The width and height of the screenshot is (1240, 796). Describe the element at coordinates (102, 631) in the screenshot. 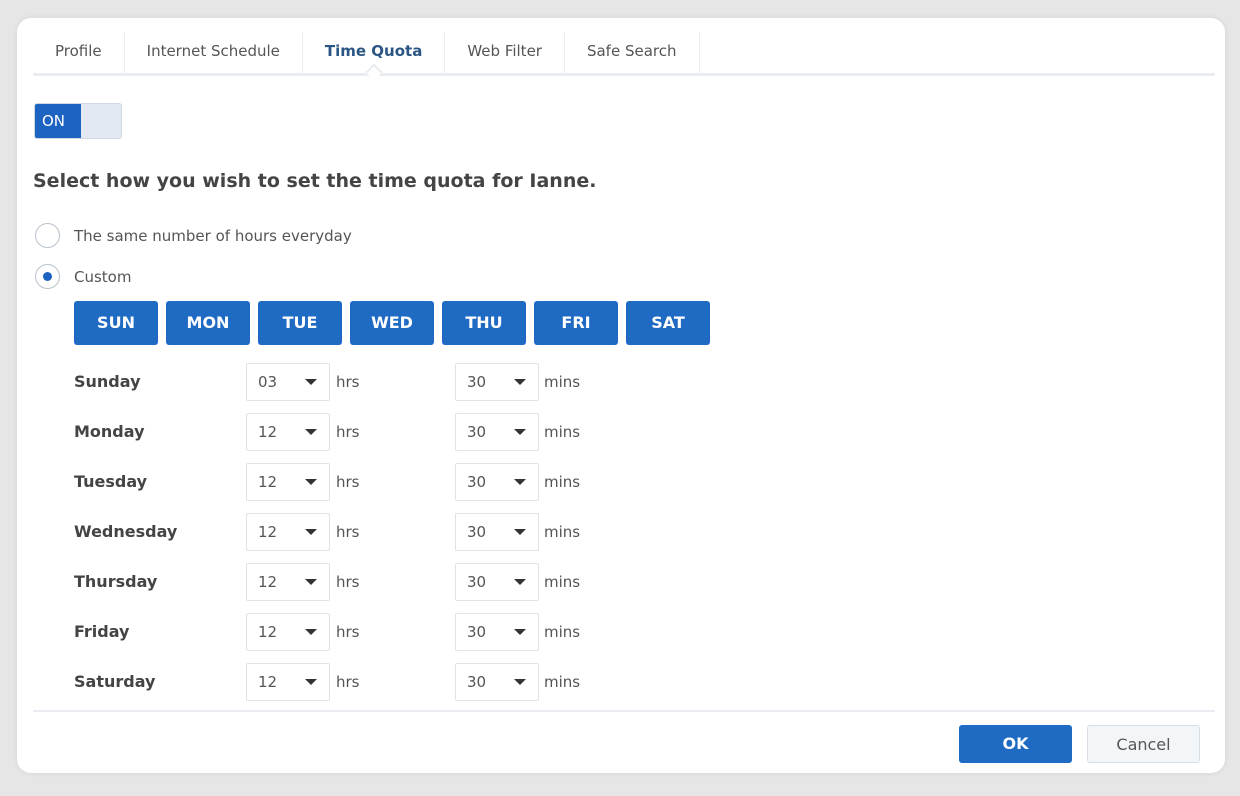

I see `day-label: Friday` at that location.